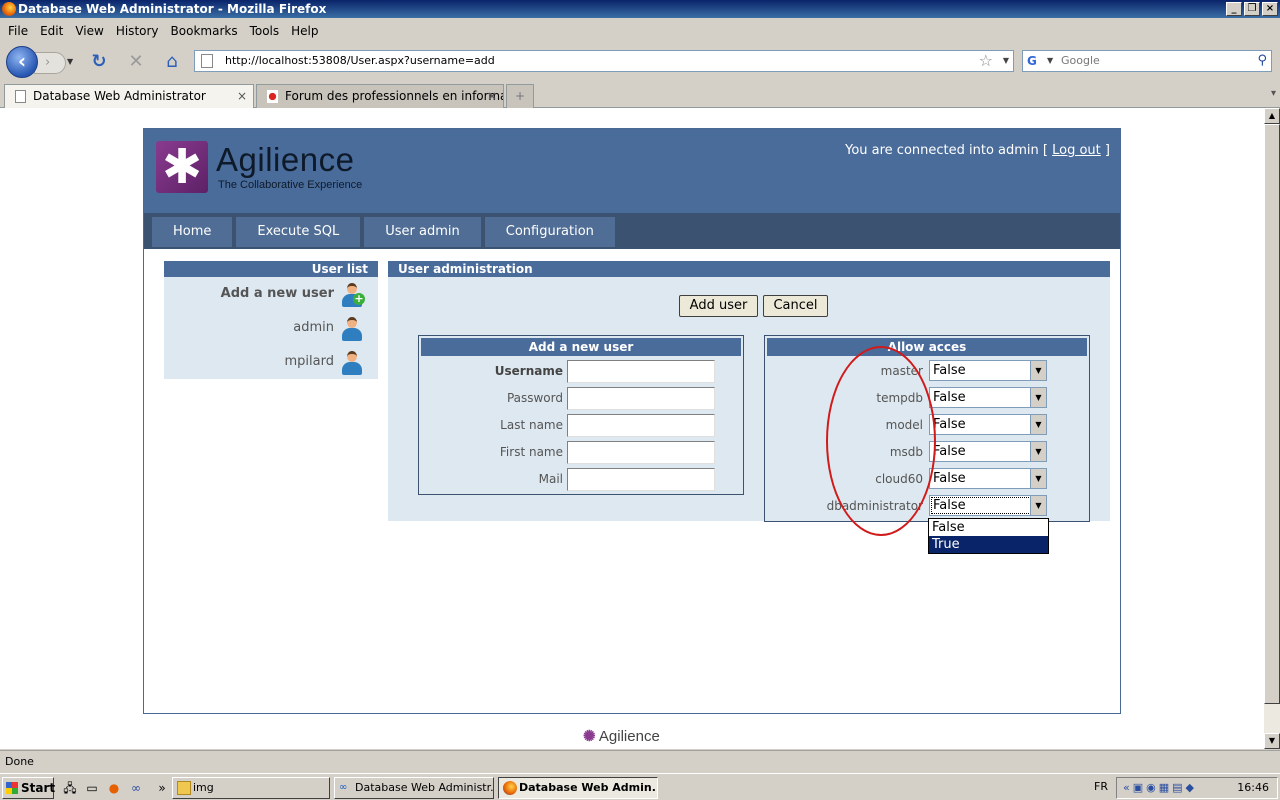 The width and height of the screenshot is (1280, 800). What do you see at coordinates (1105, 150) in the screenshot?
I see `connected-suffix: ]` at bounding box center [1105, 150].